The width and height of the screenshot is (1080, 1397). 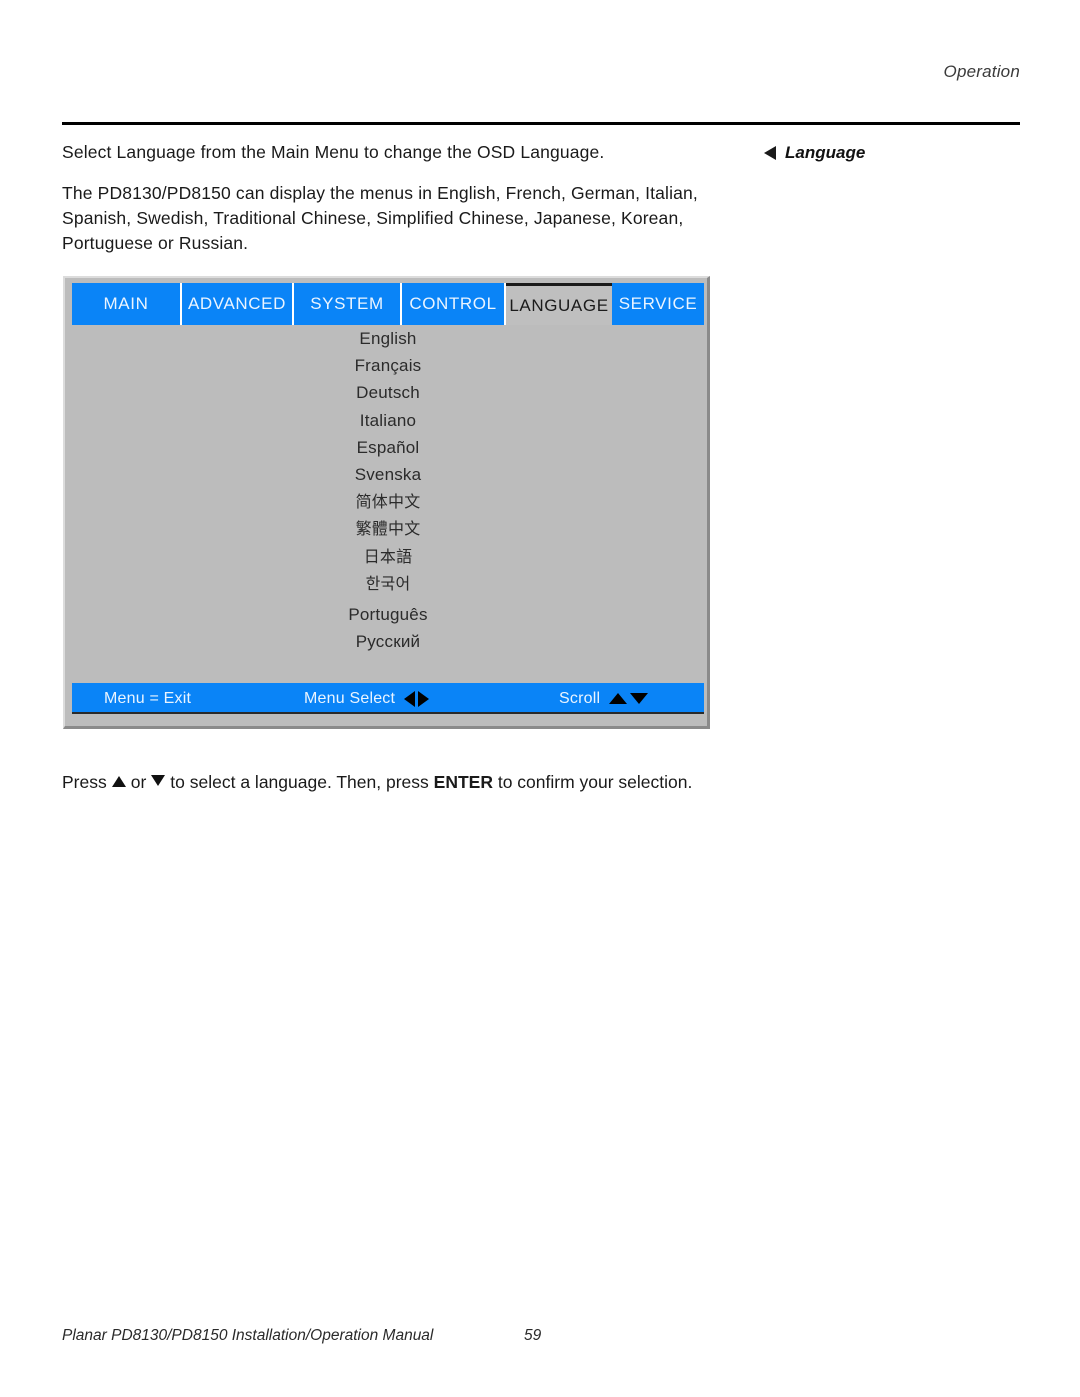 I want to click on status-menu-select-label: Menu Select, so click(x=350, y=698).